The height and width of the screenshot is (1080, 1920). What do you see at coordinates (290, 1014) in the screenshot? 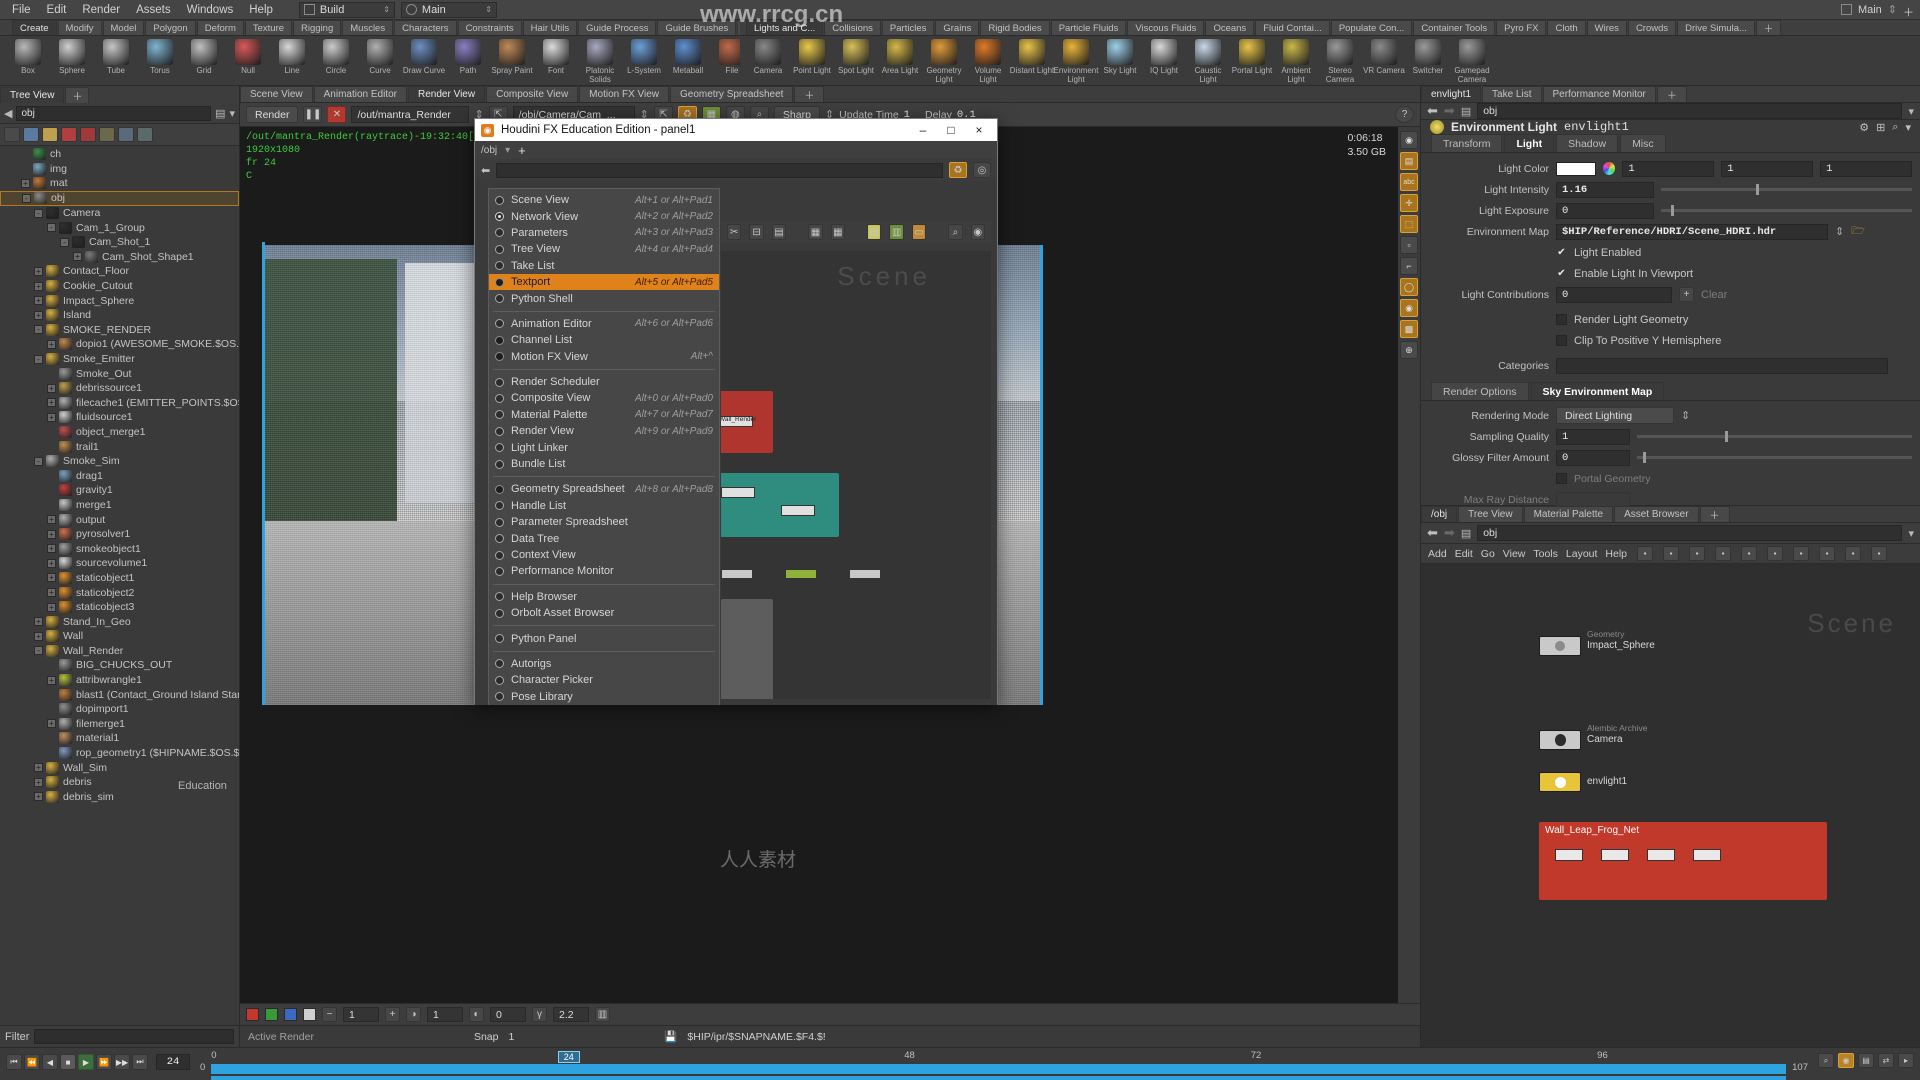
I see `swatch-blue` at bounding box center [290, 1014].